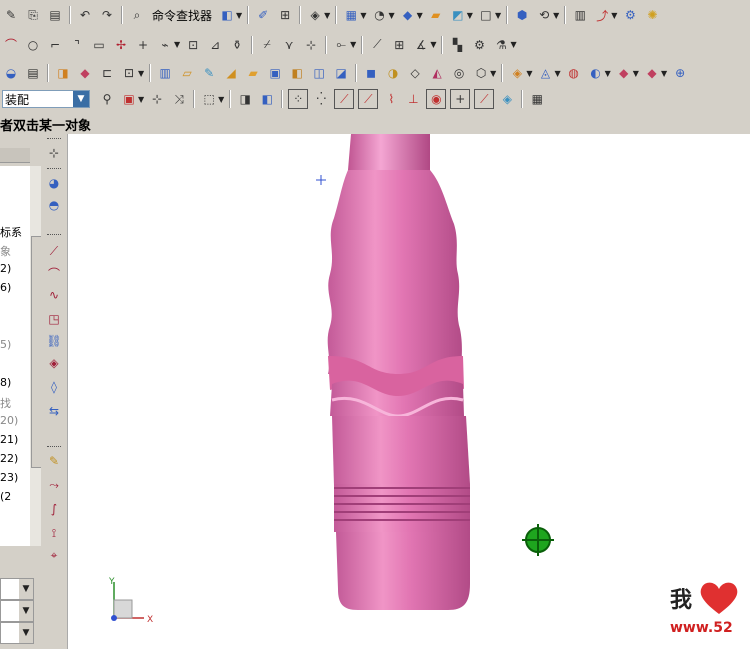  What do you see at coordinates (263, 15) in the screenshot?
I see `pencil-icon: ✐` at bounding box center [263, 15].